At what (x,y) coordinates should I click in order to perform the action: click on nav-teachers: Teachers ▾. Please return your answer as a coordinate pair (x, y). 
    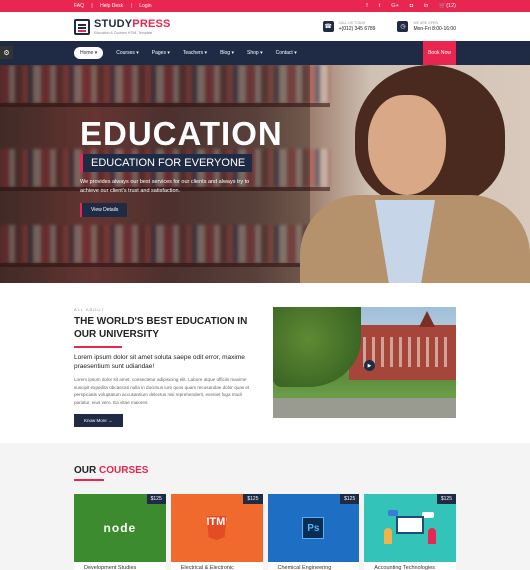
    Looking at the image, I should click on (195, 53).